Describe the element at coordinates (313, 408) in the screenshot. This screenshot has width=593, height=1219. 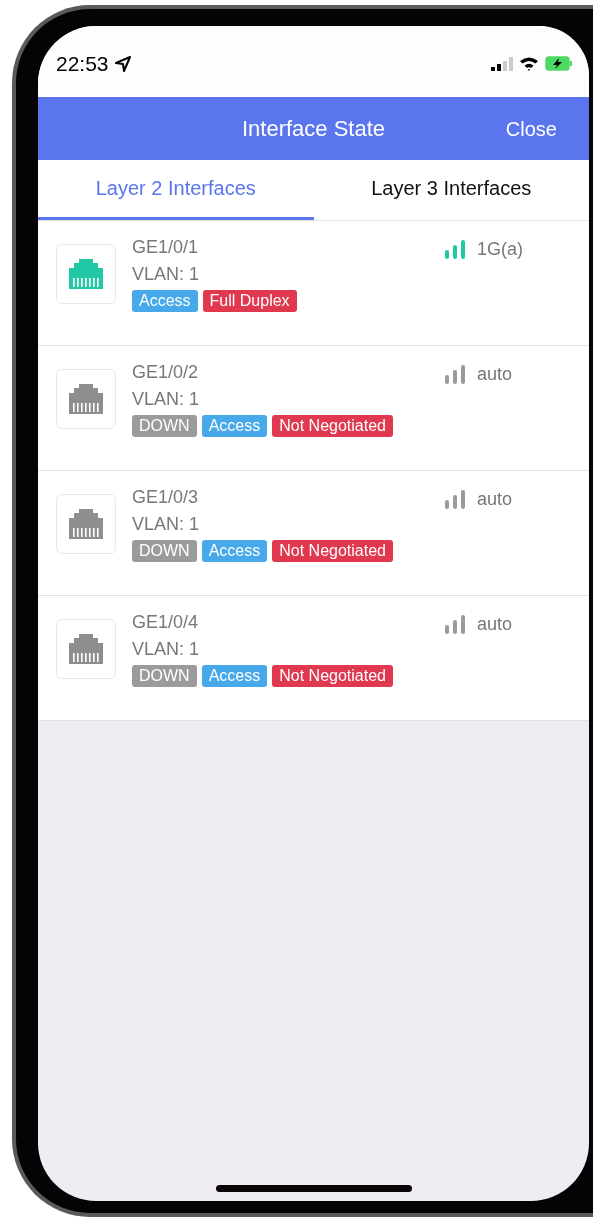
I see `interface-row: GE1/0/2 VLAN: 1 DOWN Access Not Negotiated auto` at that location.